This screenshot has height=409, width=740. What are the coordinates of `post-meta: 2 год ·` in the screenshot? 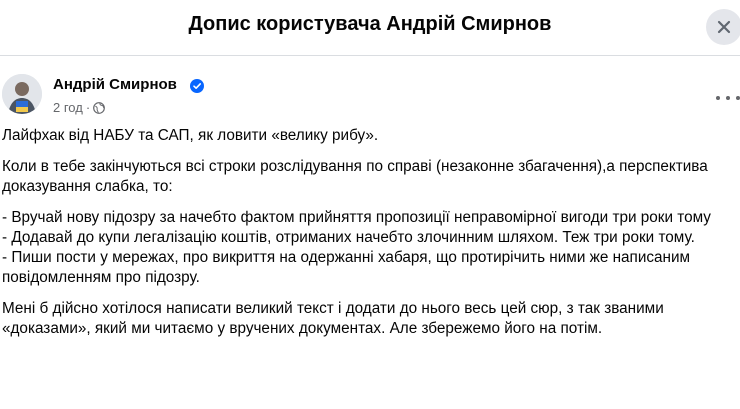 It's located at (79, 107).